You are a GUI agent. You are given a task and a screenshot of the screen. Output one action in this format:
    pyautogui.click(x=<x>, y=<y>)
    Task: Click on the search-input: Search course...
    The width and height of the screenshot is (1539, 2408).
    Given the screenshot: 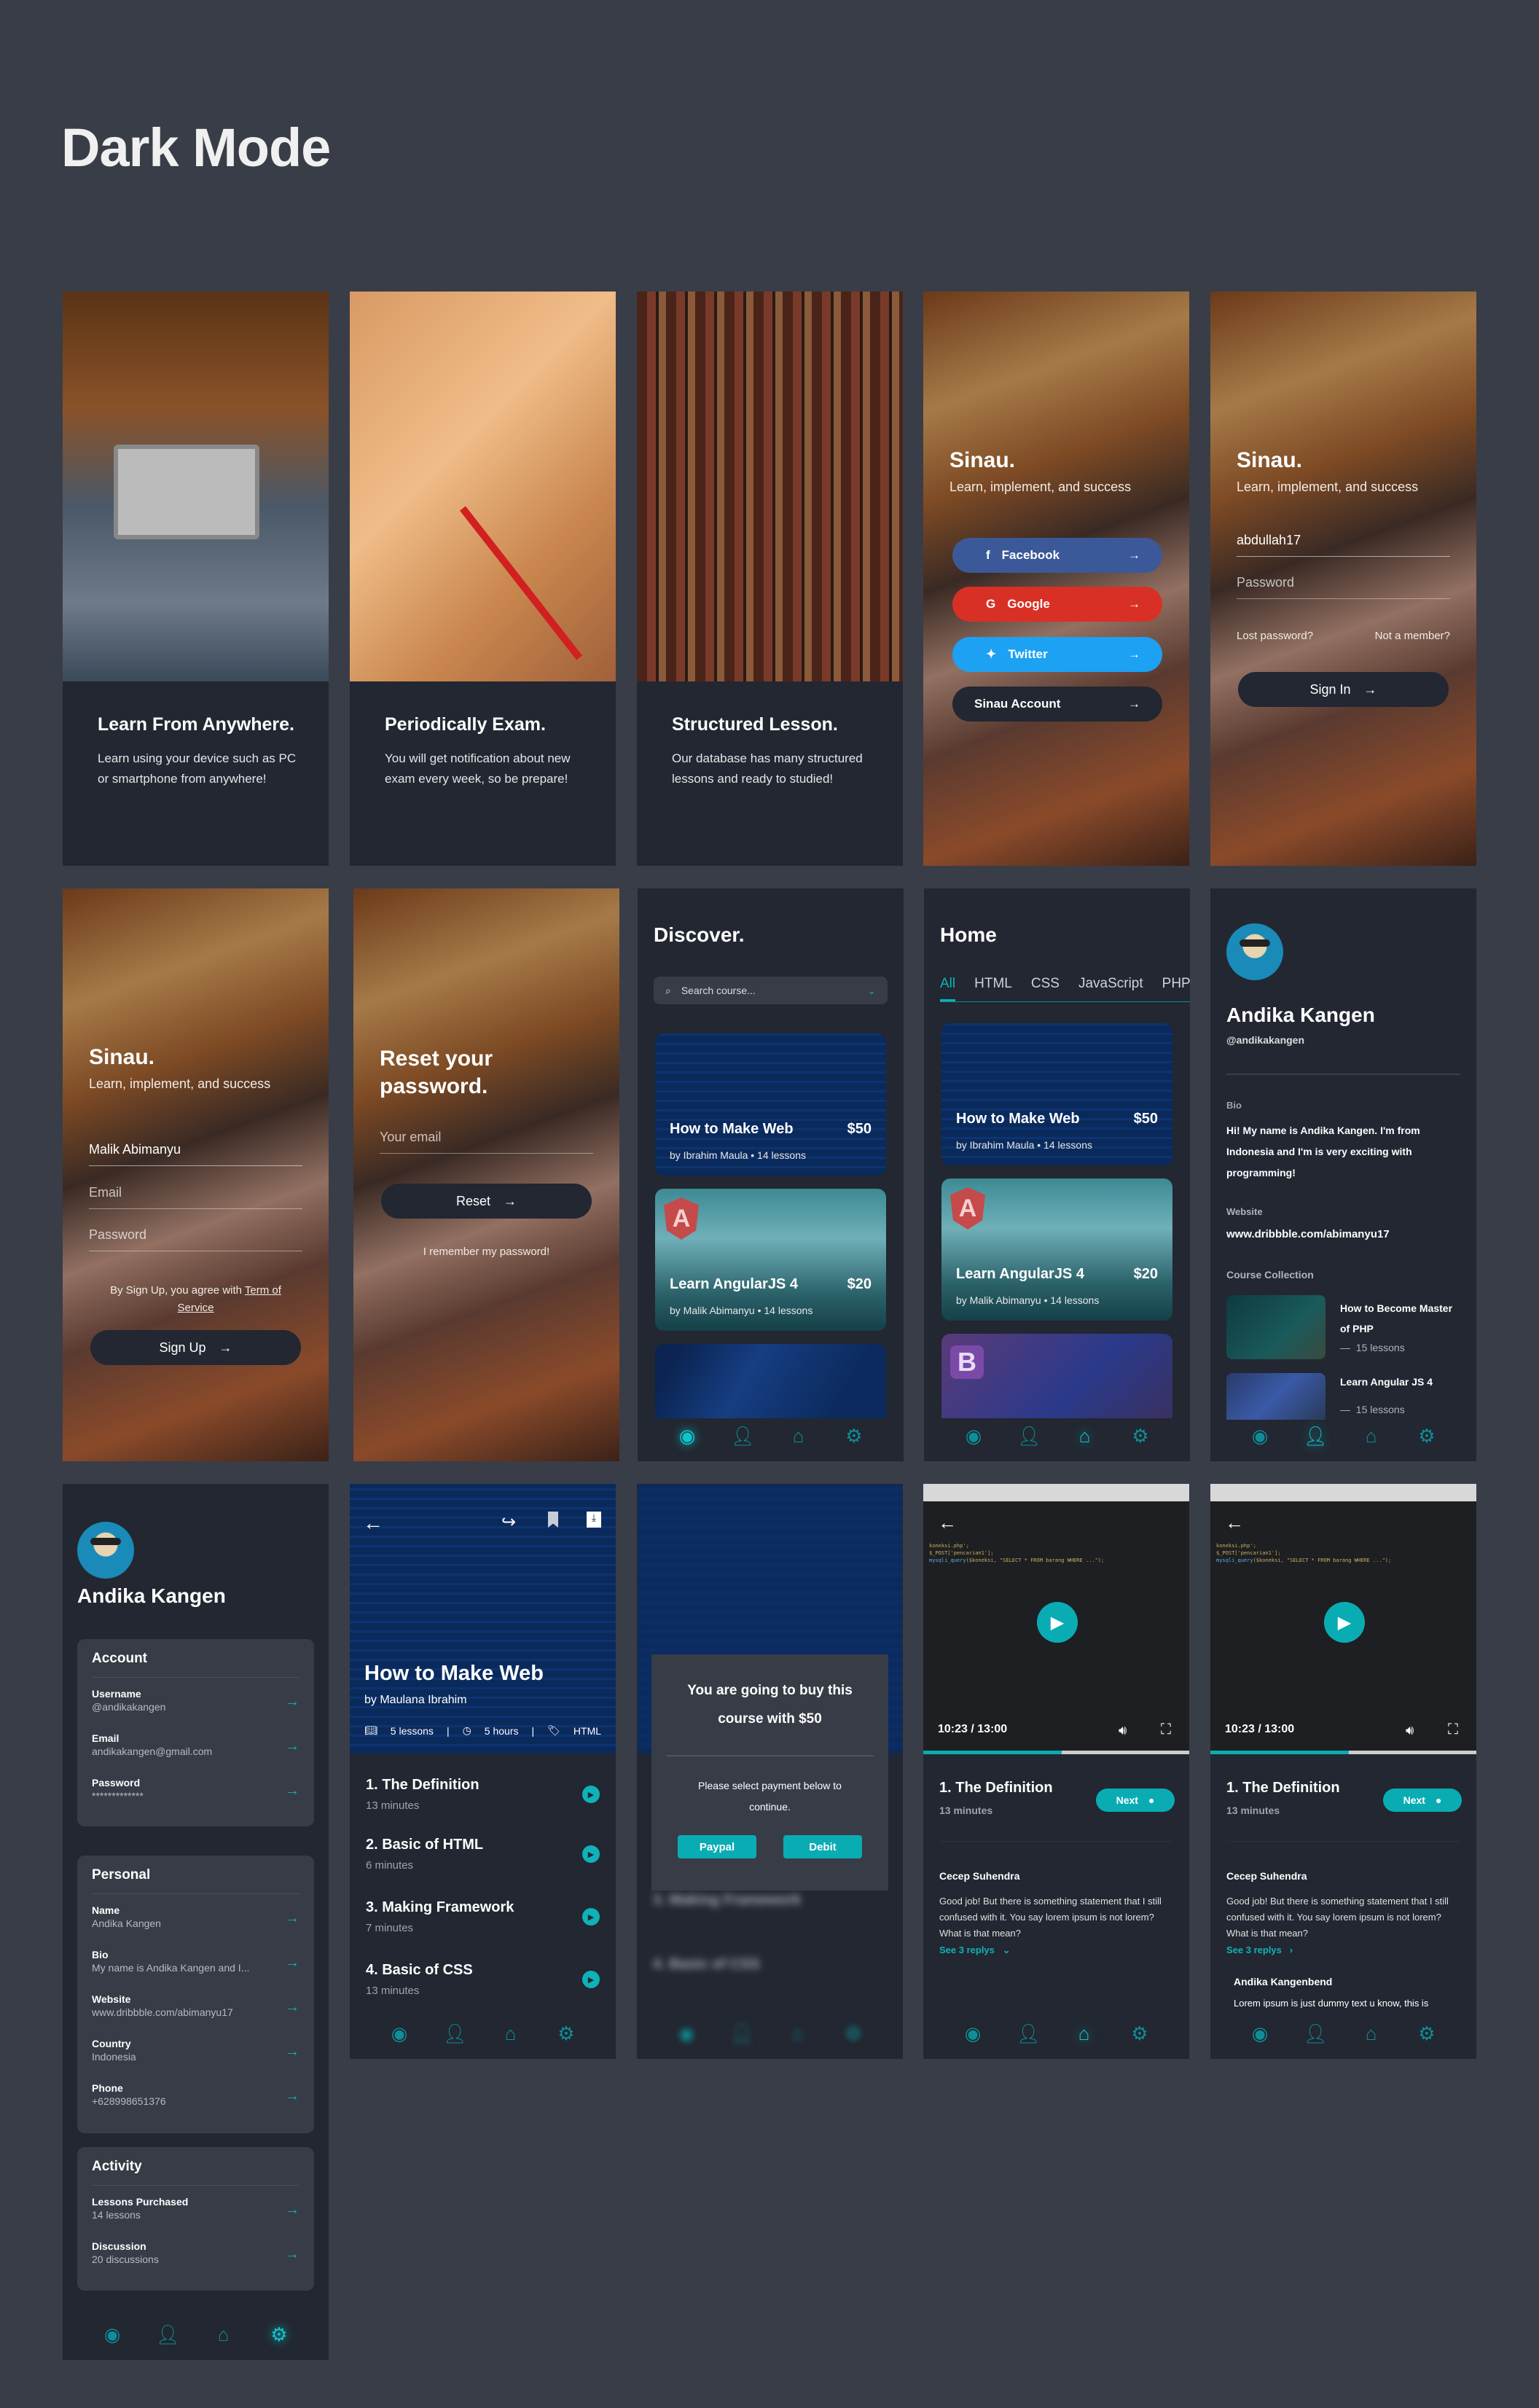 What is the action you would take?
    pyautogui.click(x=769, y=990)
    